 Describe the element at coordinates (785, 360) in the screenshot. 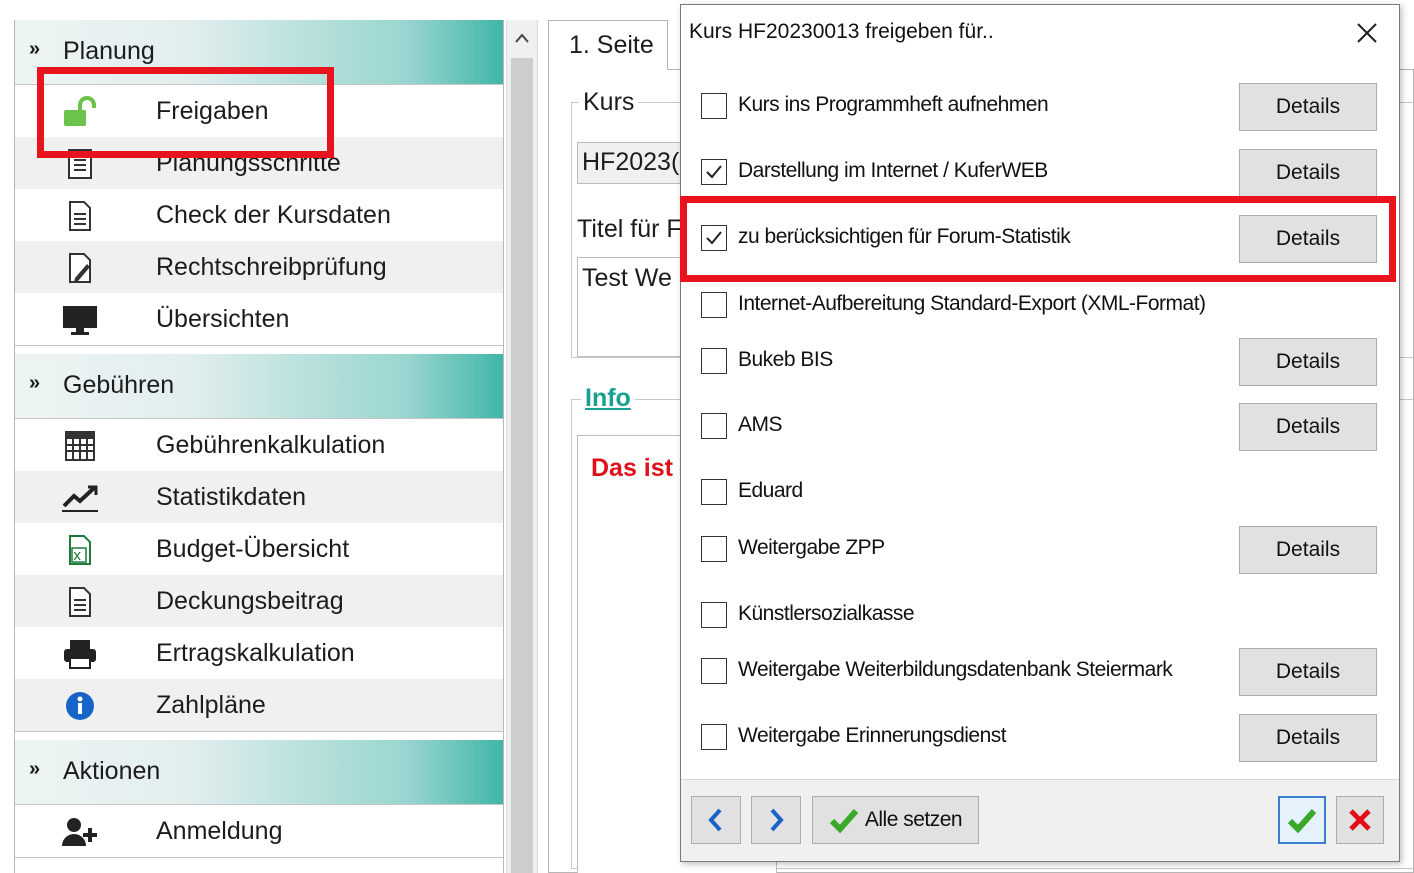

I see `option-label: Bukeb BIS` at that location.